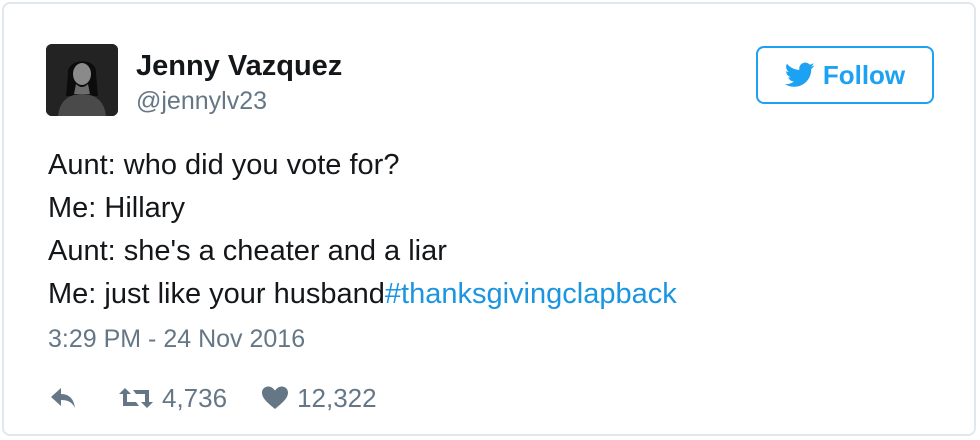 This screenshot has width=980, height=440. Describe the element at coordinates (489, 80) in the screenshot. I see `tweet-header: Jenny Vazquez @jennylv23 Follow` at that location.